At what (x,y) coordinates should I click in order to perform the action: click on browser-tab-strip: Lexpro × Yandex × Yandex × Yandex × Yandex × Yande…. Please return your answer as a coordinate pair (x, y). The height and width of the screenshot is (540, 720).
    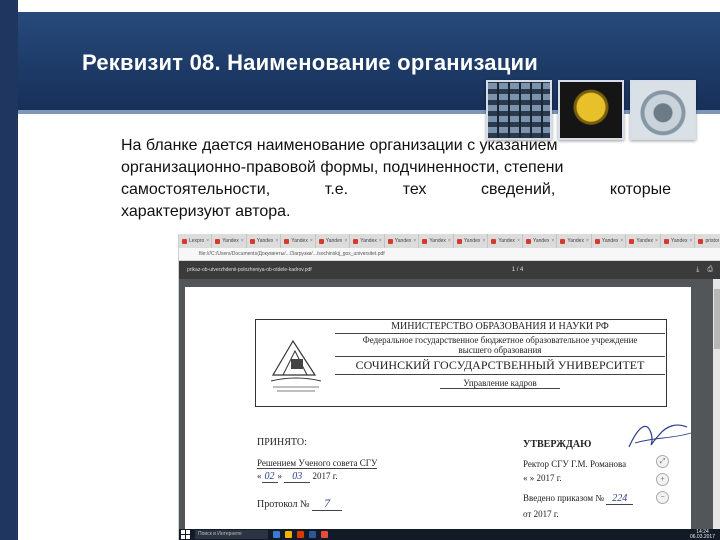
    Looking at the image, I should click on (449, 241).